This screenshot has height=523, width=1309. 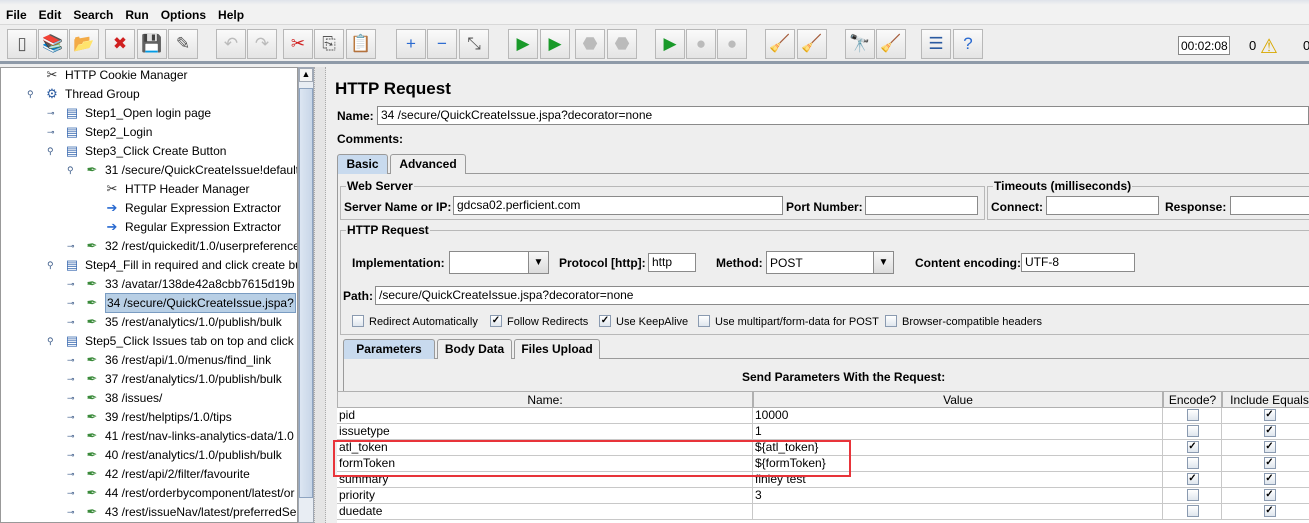 What do you see at coordinates (704, 321) in the screenshot?
I see `use-multipart-form-data-for-post-checkbox` at bounding box center [704, 321].